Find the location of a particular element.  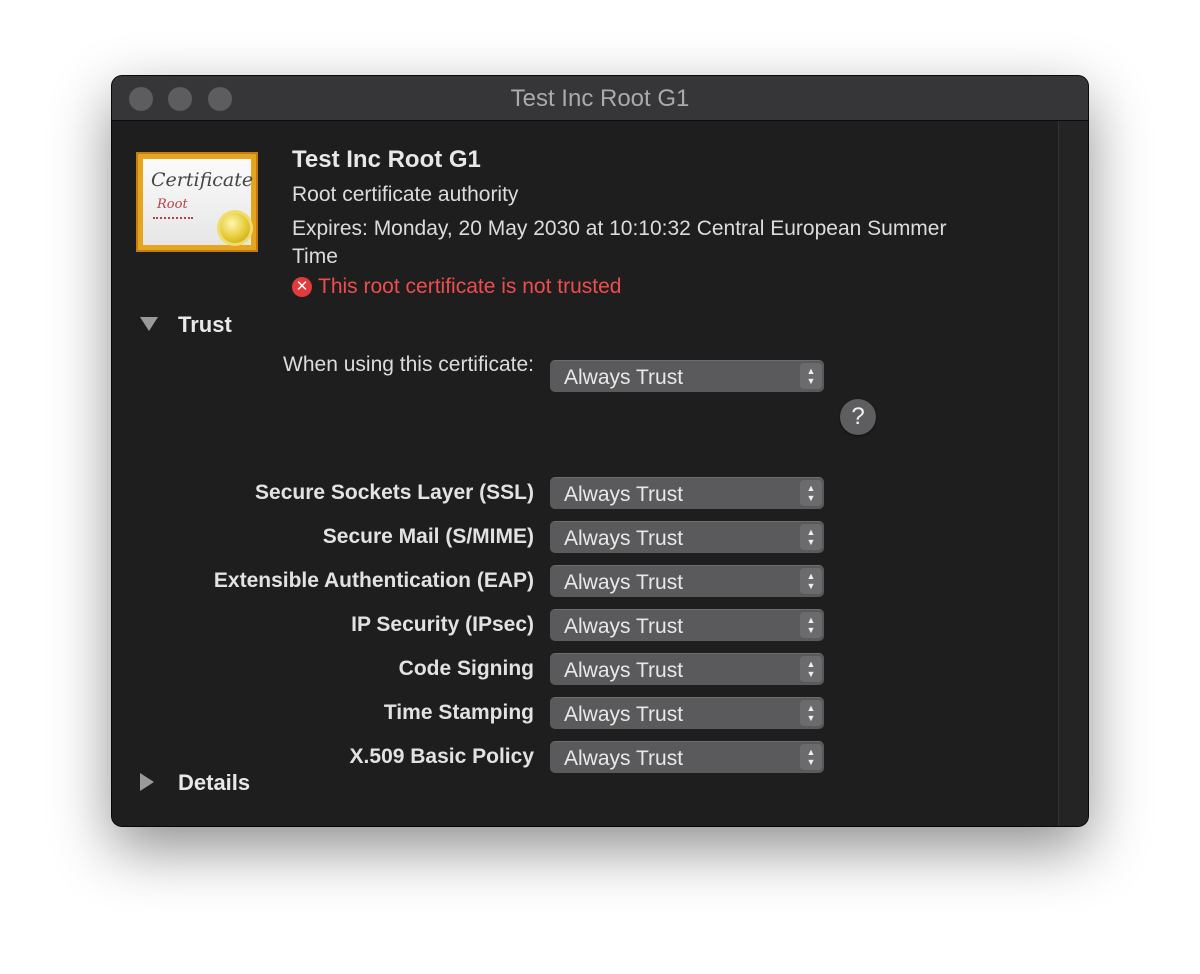

certificate-seal-icon is located at coordinates (235, 228).